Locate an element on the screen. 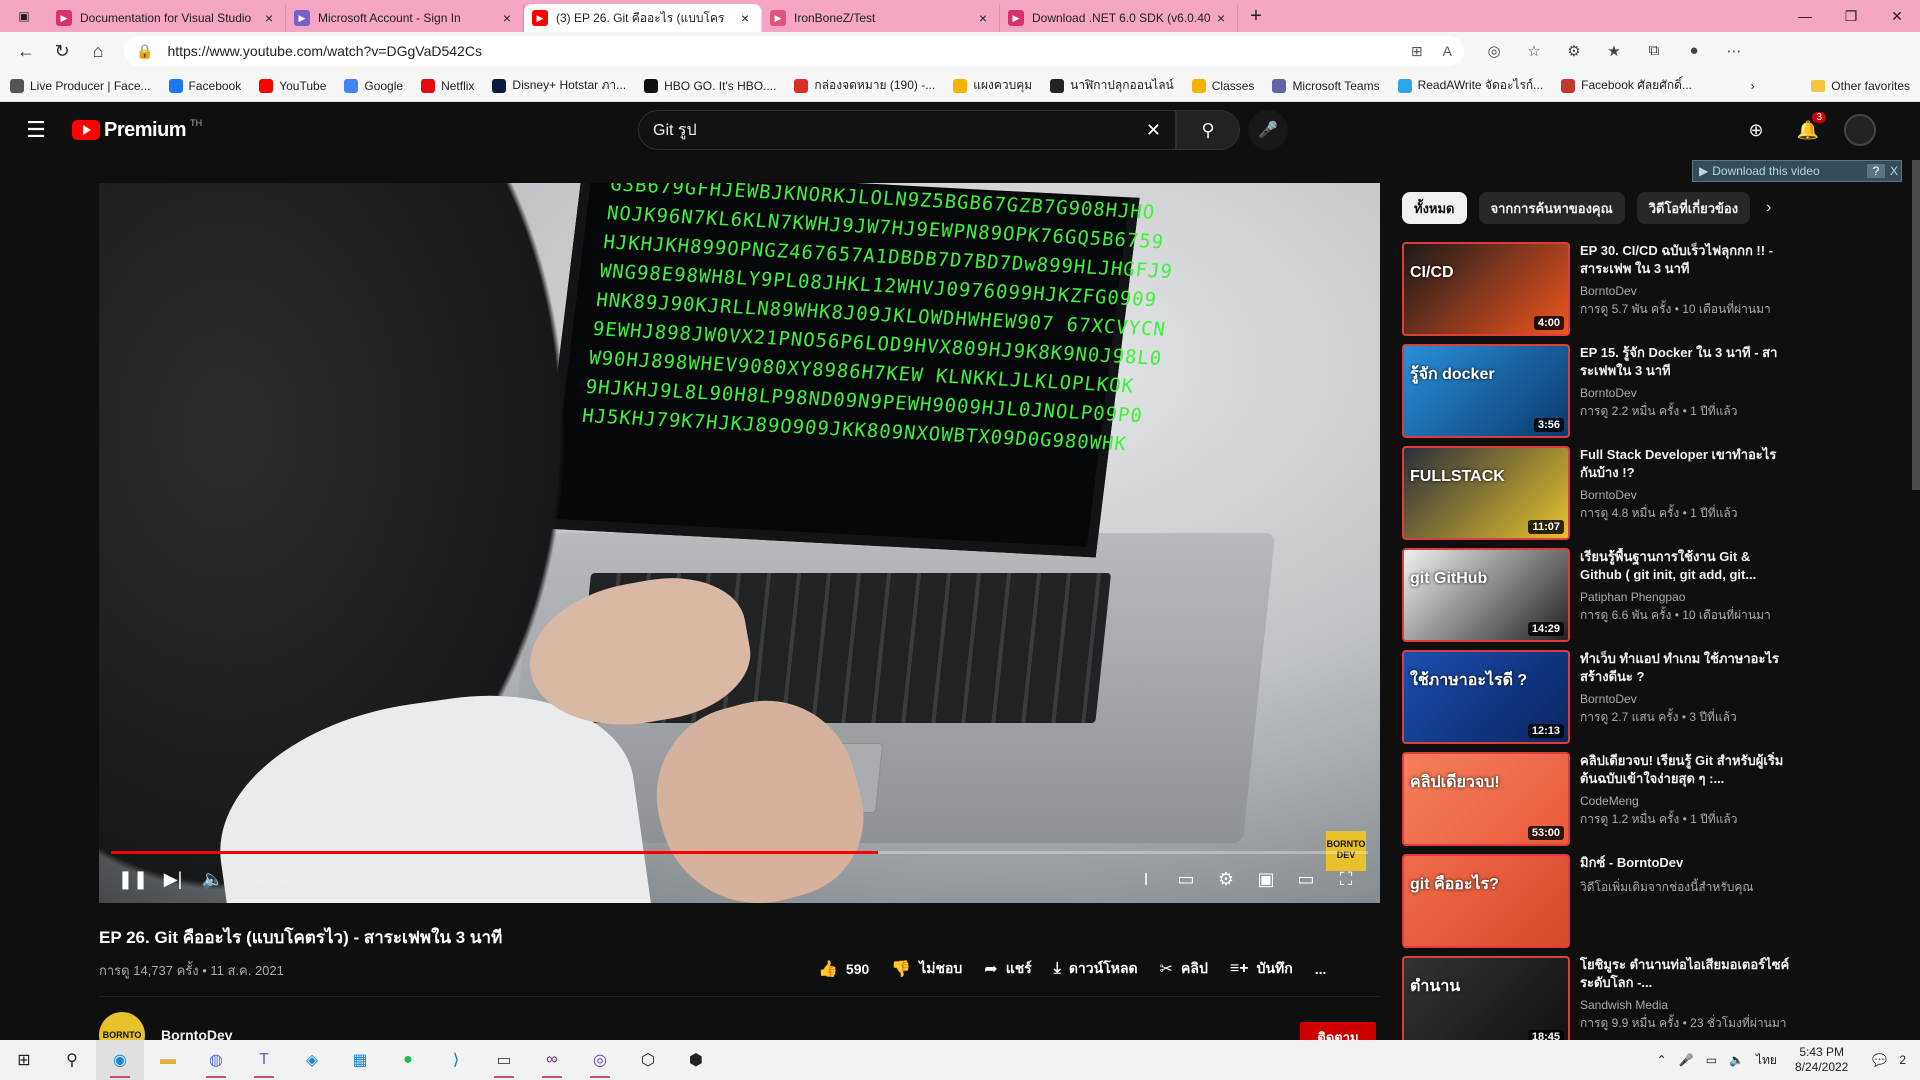 Image resolution: width=1920 pixels, height=1080 pixels. pause-button: ❚❚ is located at coordinates (133, 879).